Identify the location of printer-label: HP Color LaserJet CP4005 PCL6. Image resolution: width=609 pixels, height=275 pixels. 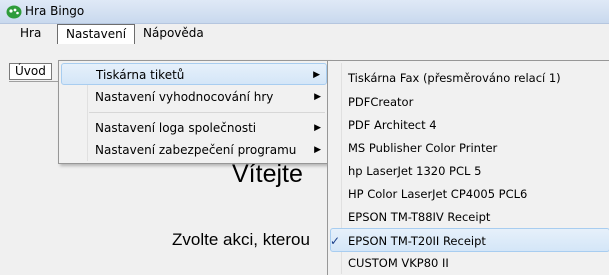
(438, 194).